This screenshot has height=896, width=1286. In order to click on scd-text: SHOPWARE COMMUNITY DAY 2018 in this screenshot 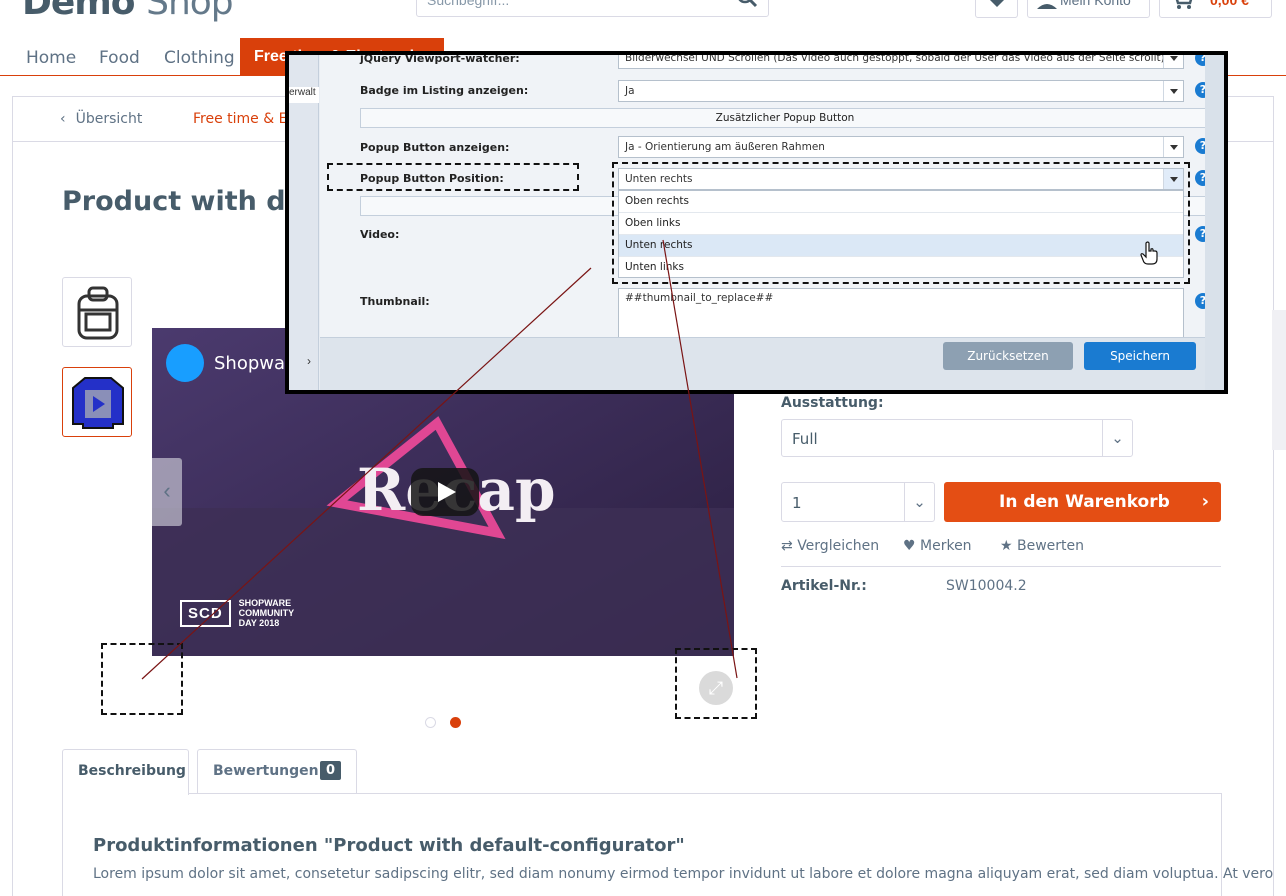, I will do `click(267, 613)`.